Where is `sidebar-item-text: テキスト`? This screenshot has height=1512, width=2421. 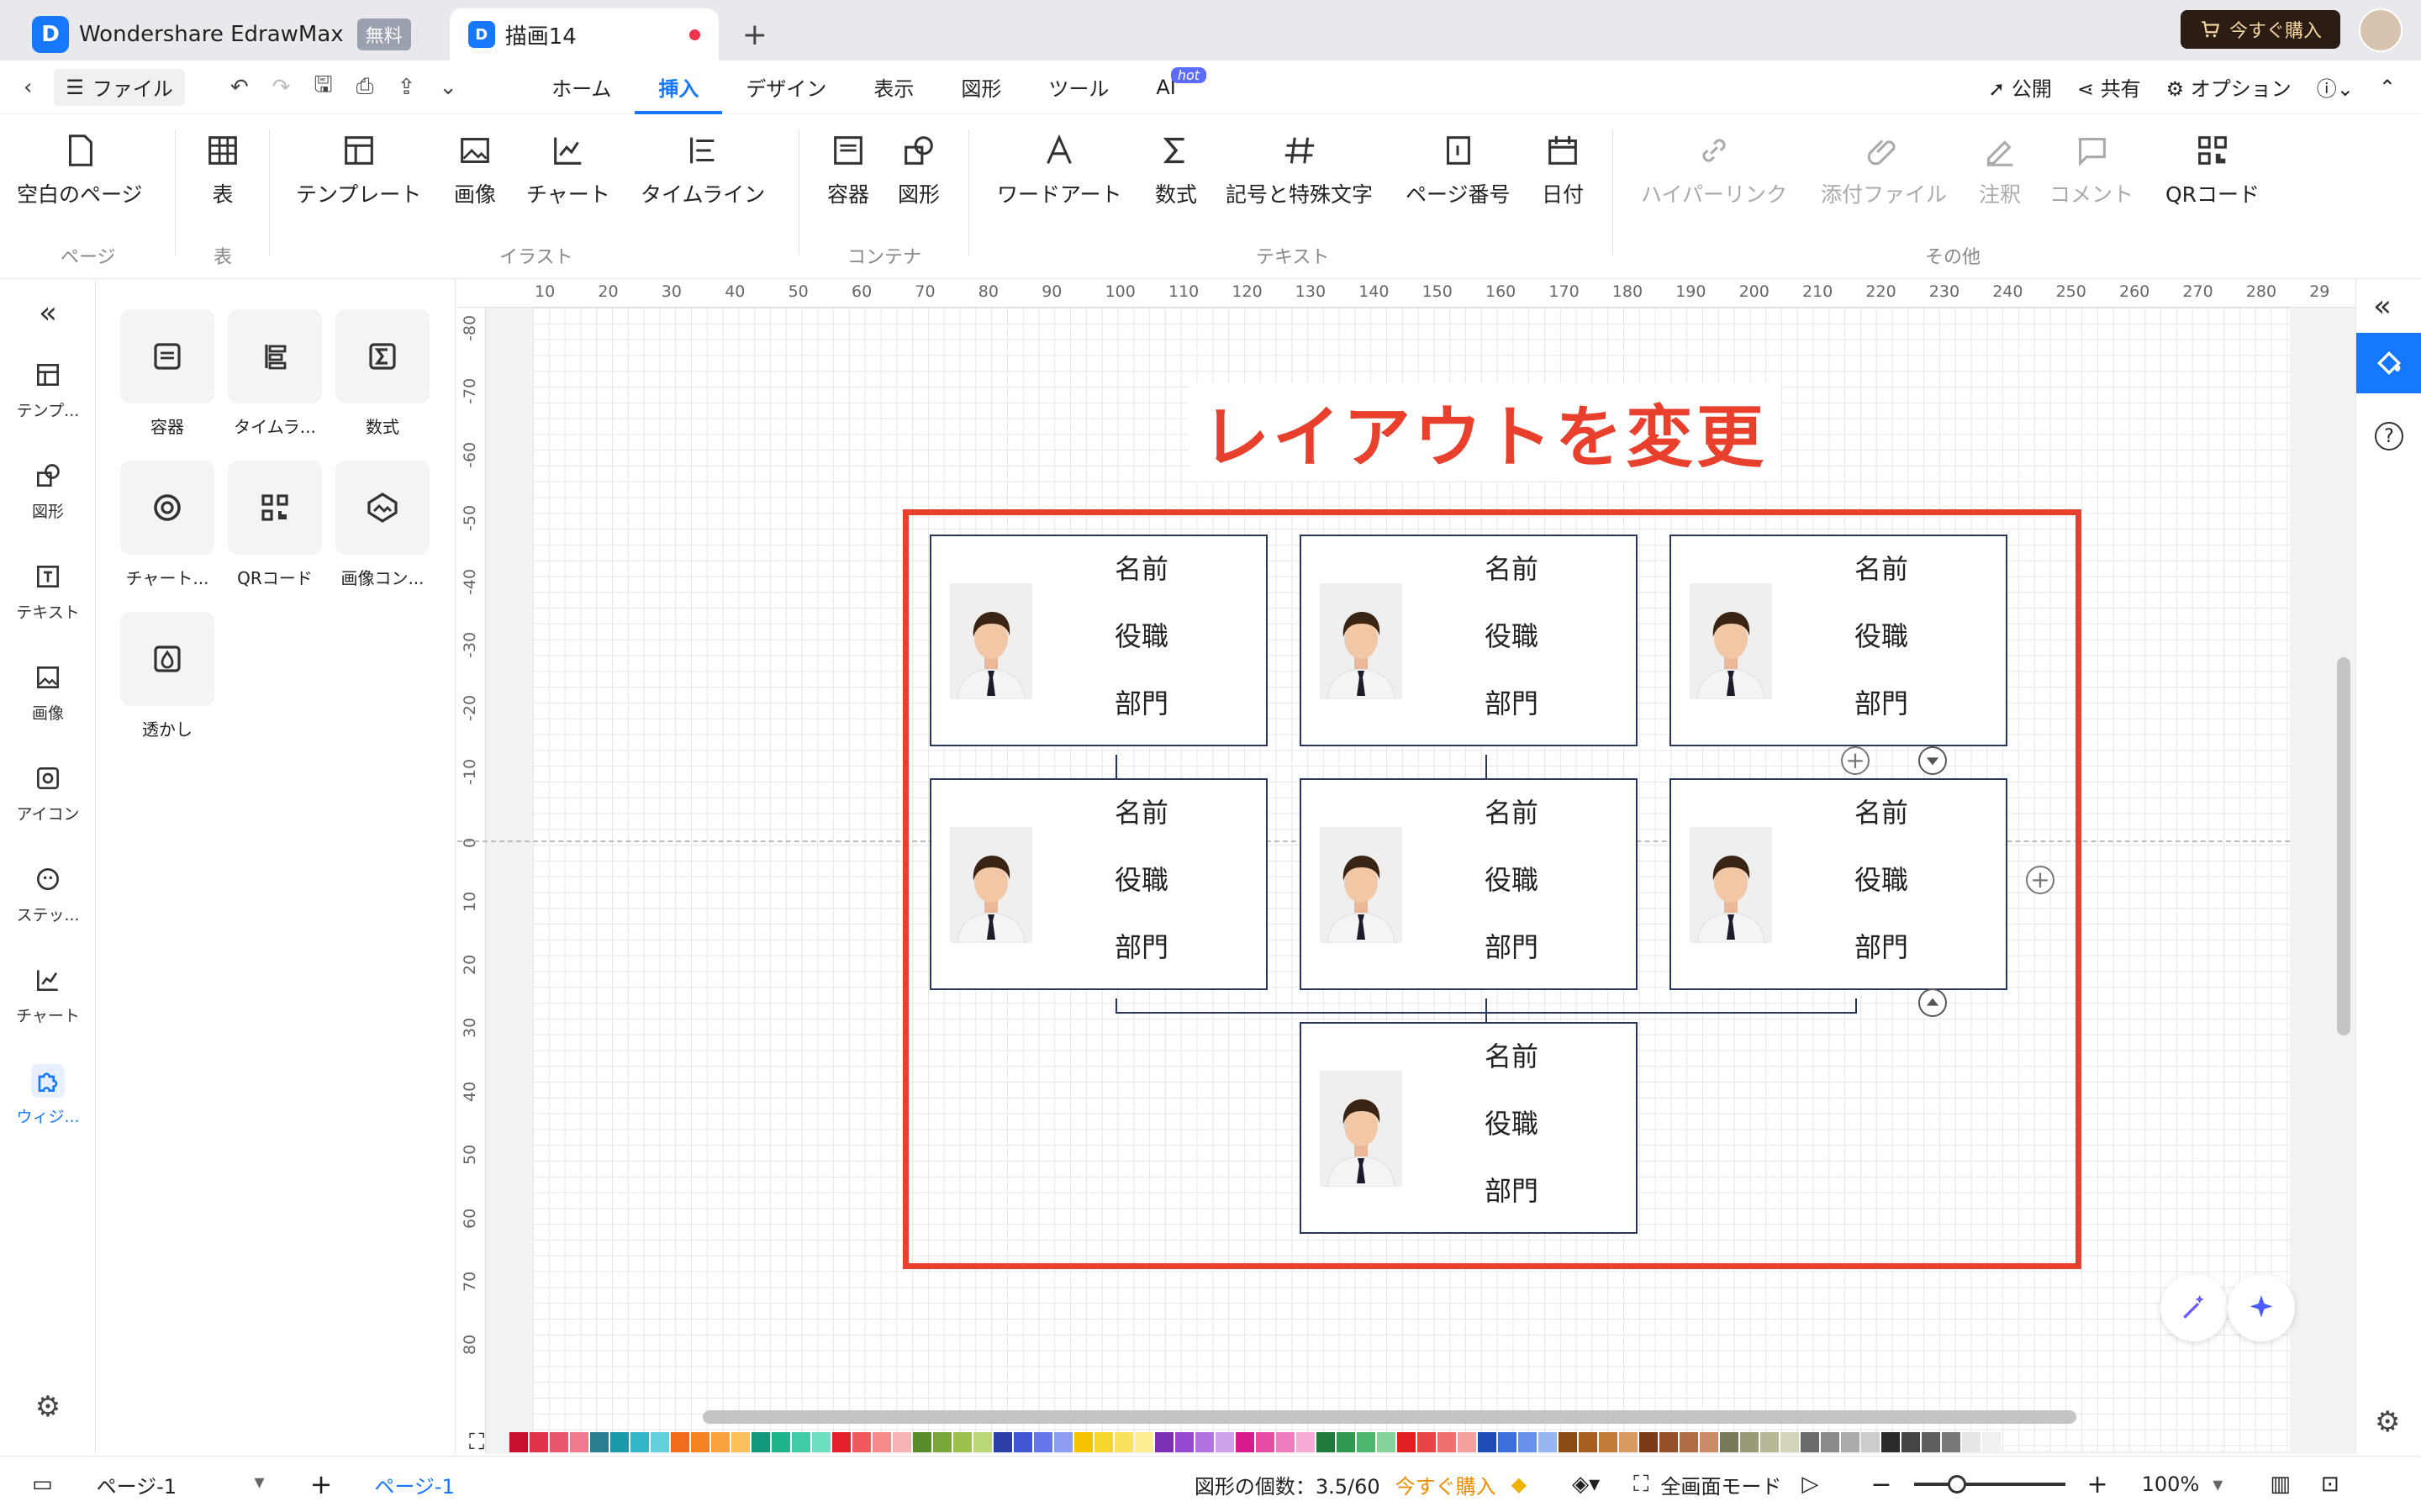
sidebar-item-text: テキスト is located at coordinates (48, 592).